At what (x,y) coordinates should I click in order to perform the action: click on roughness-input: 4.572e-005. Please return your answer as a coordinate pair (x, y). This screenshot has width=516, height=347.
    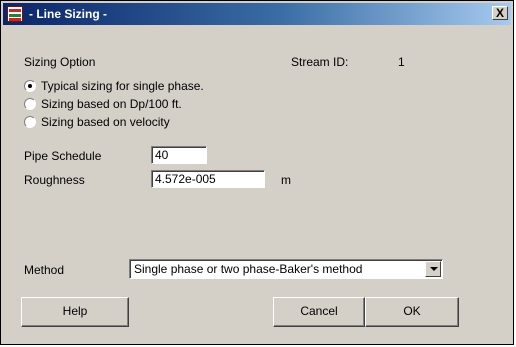
    Looking at the image, I should click on (208, 179).